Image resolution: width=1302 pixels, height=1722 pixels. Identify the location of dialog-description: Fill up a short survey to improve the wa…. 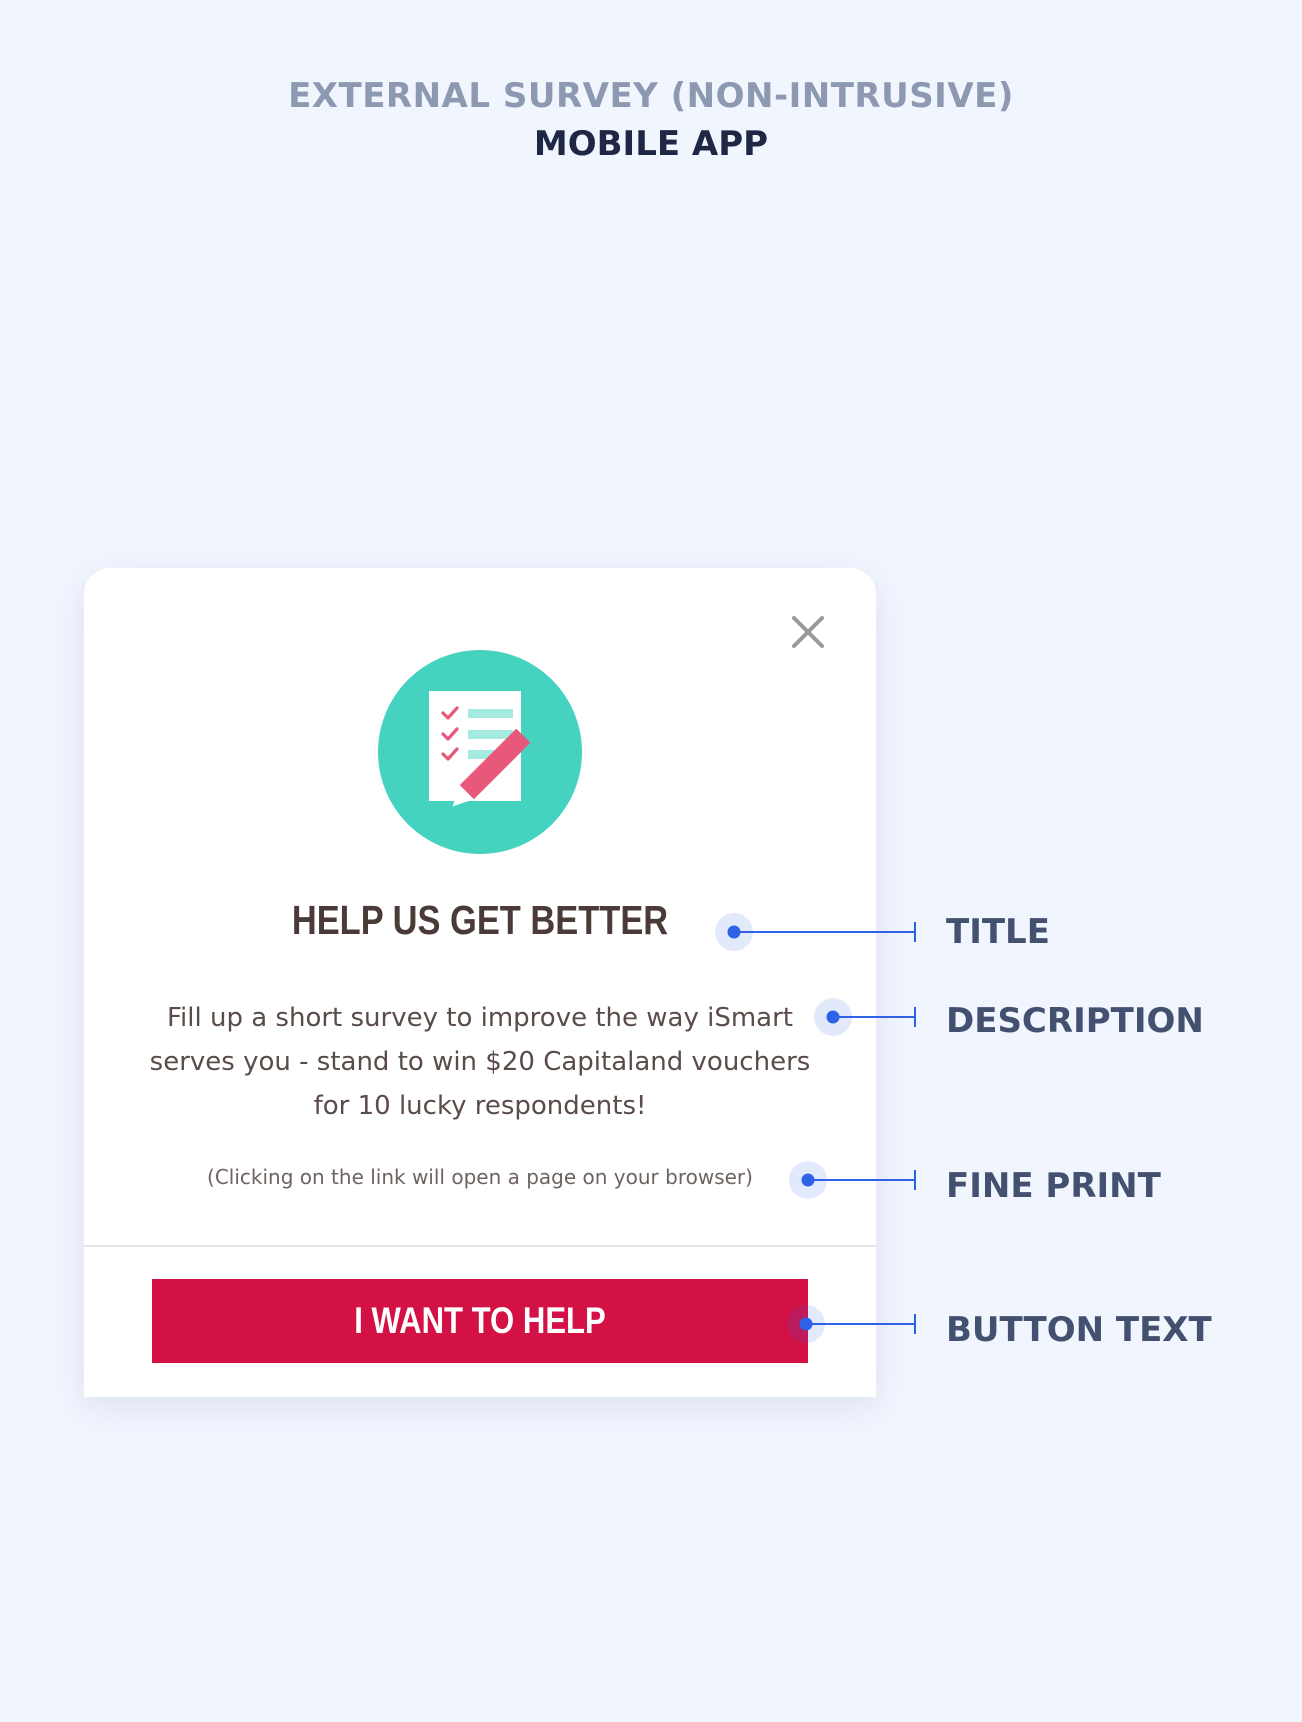
(480, 1062).